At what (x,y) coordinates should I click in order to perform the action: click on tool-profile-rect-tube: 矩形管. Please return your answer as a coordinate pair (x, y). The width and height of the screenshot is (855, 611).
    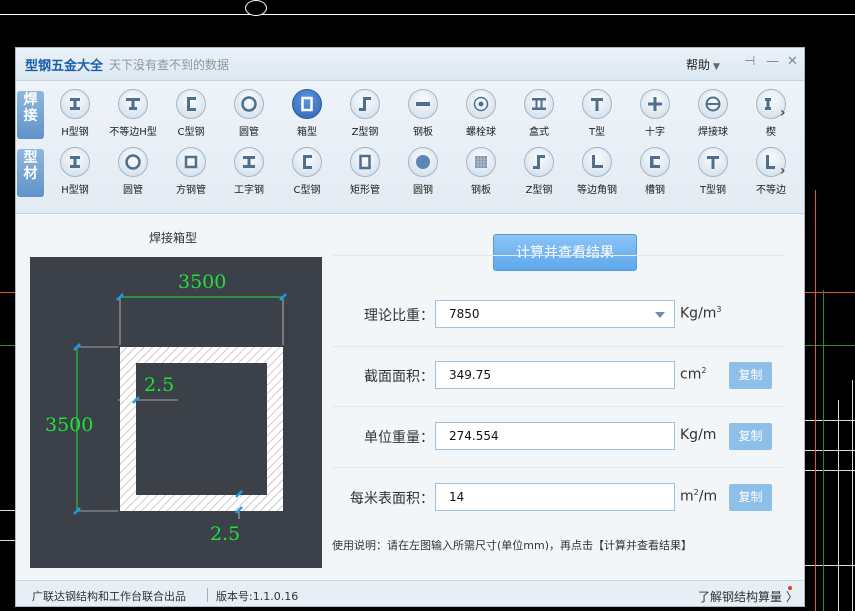
    Looking at the image, I should click on (366, 177).